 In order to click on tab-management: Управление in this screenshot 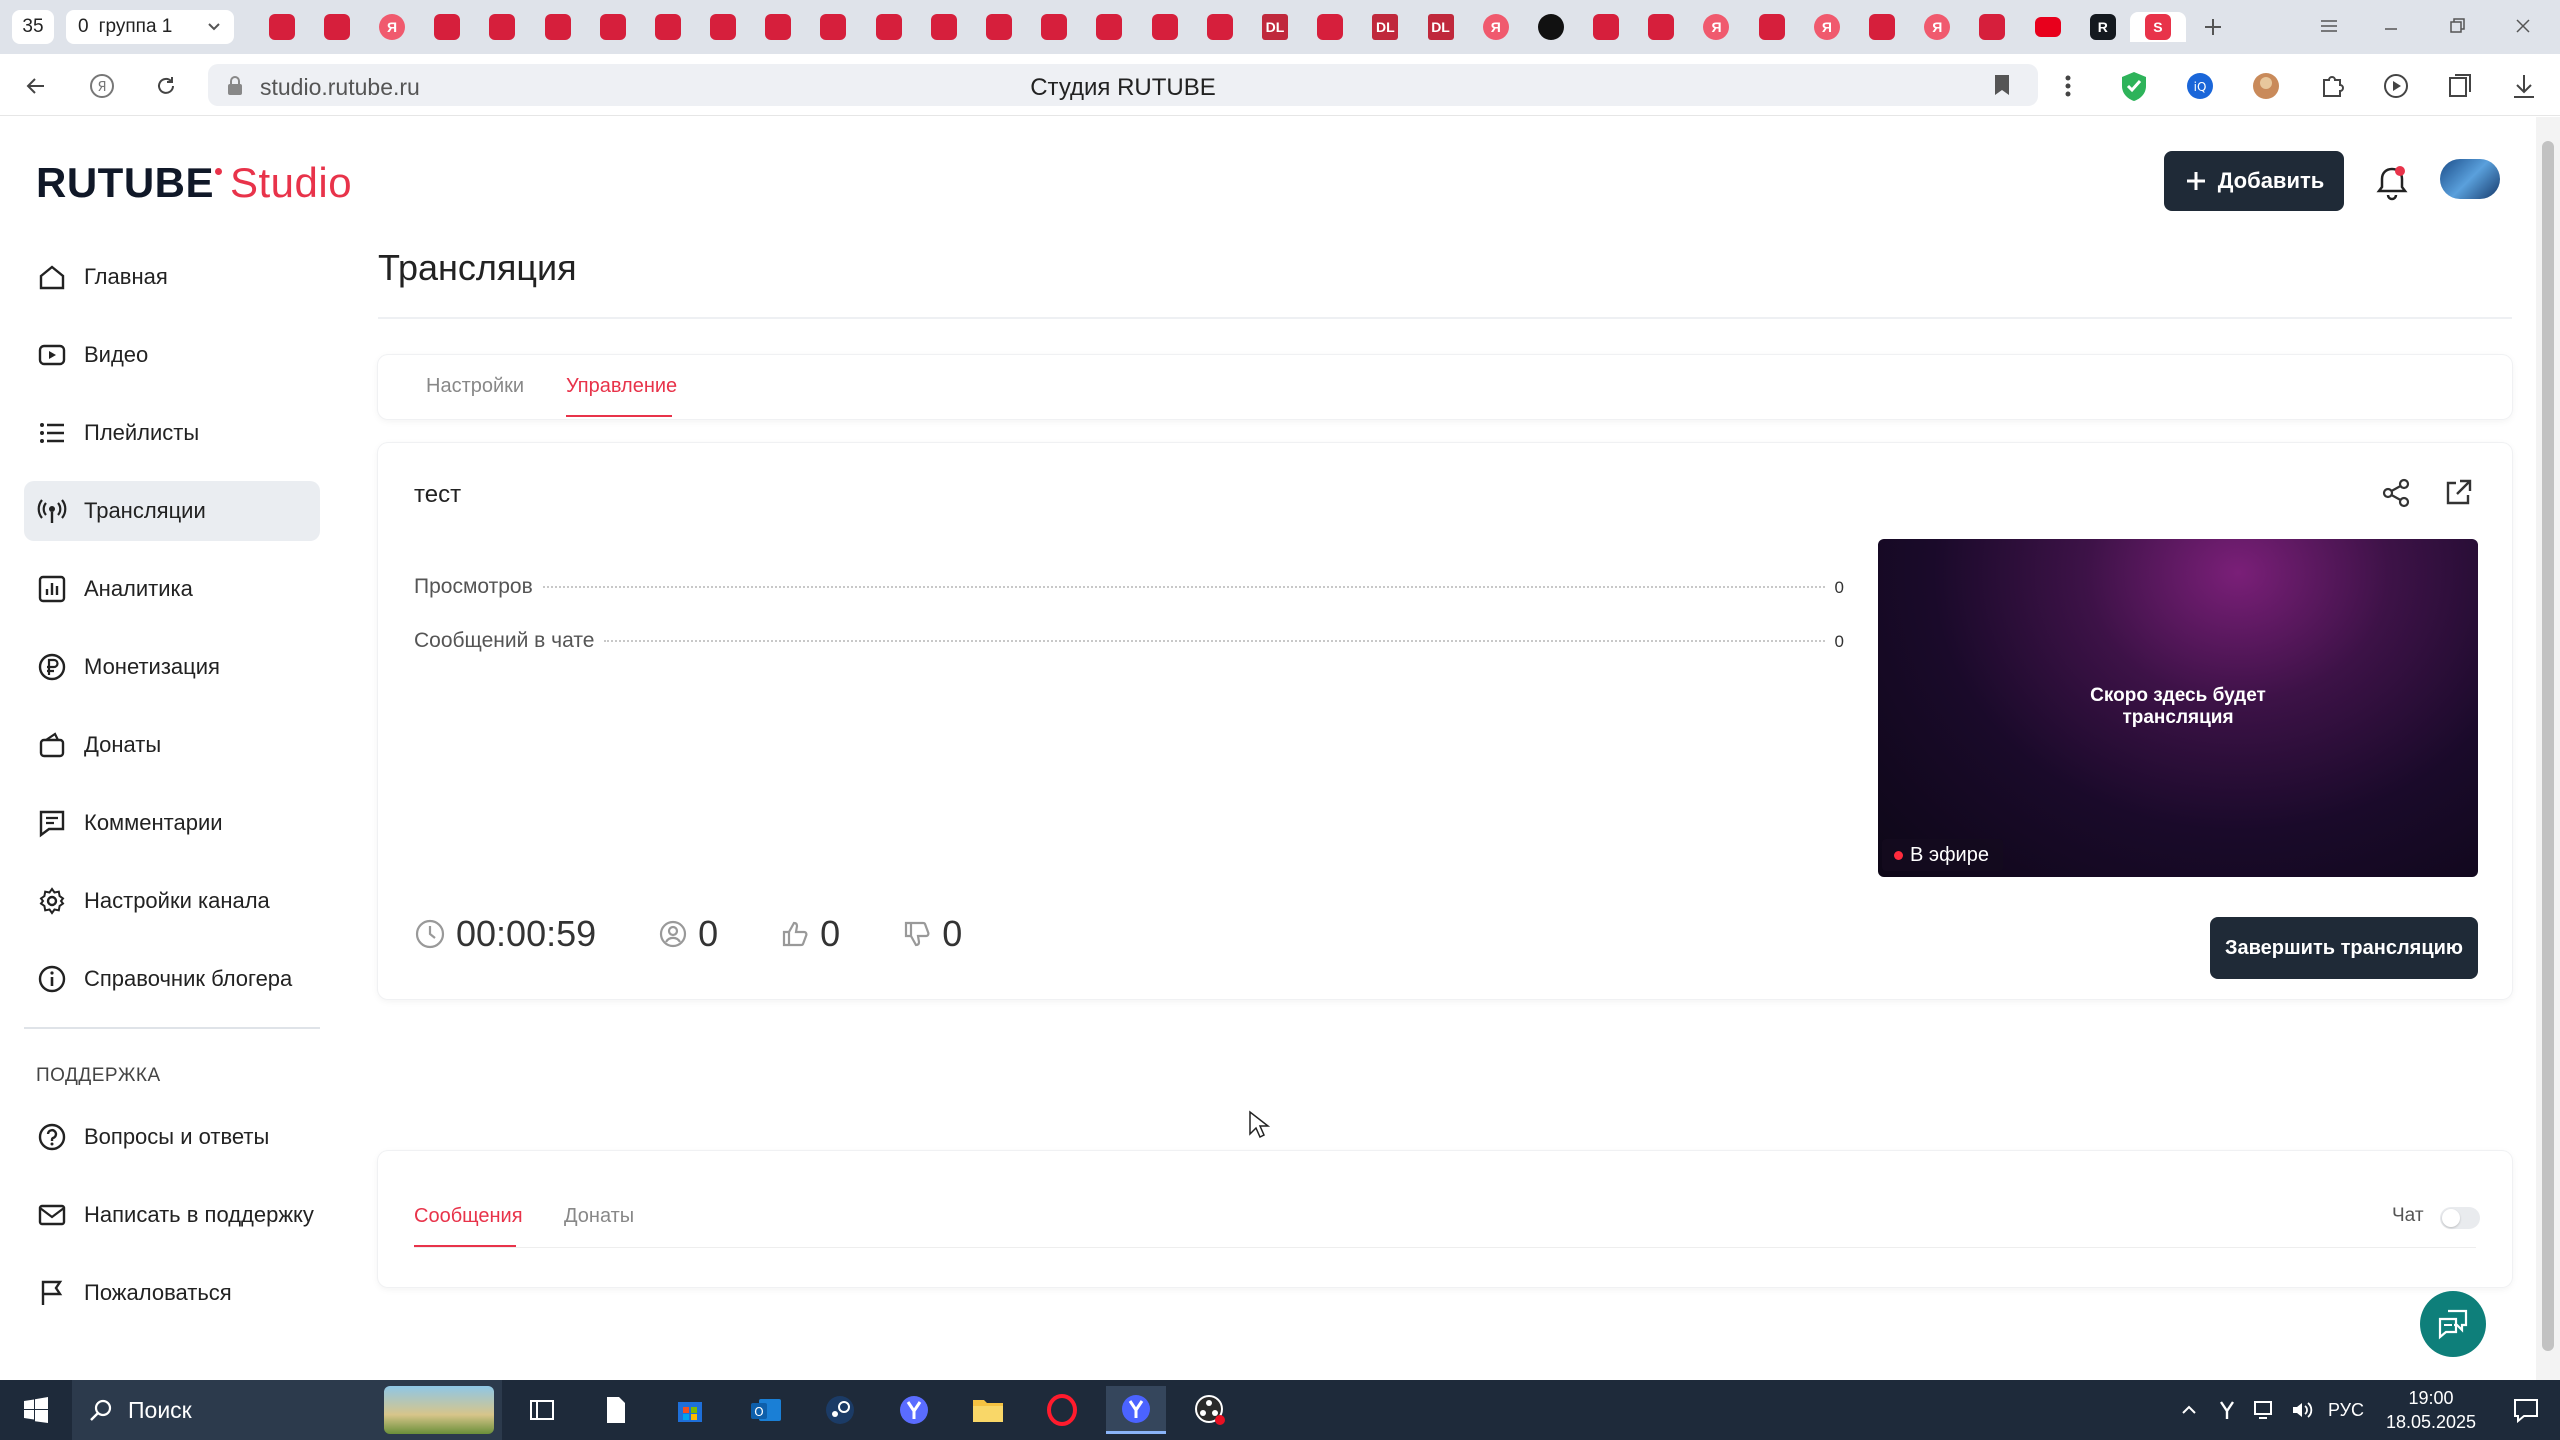, I will do `click(621, 386)`.